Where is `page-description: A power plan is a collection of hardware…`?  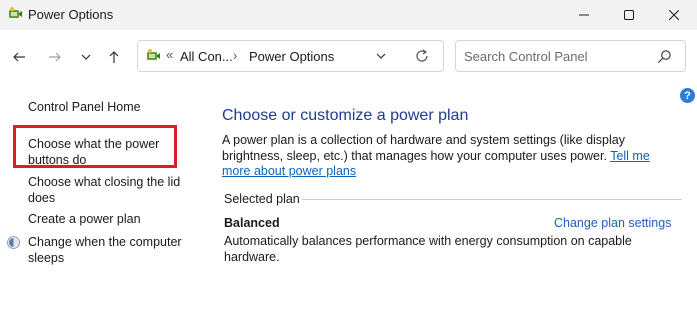
page-description: A power plan is a collection of hardware… is located at coordinates (449, 156).